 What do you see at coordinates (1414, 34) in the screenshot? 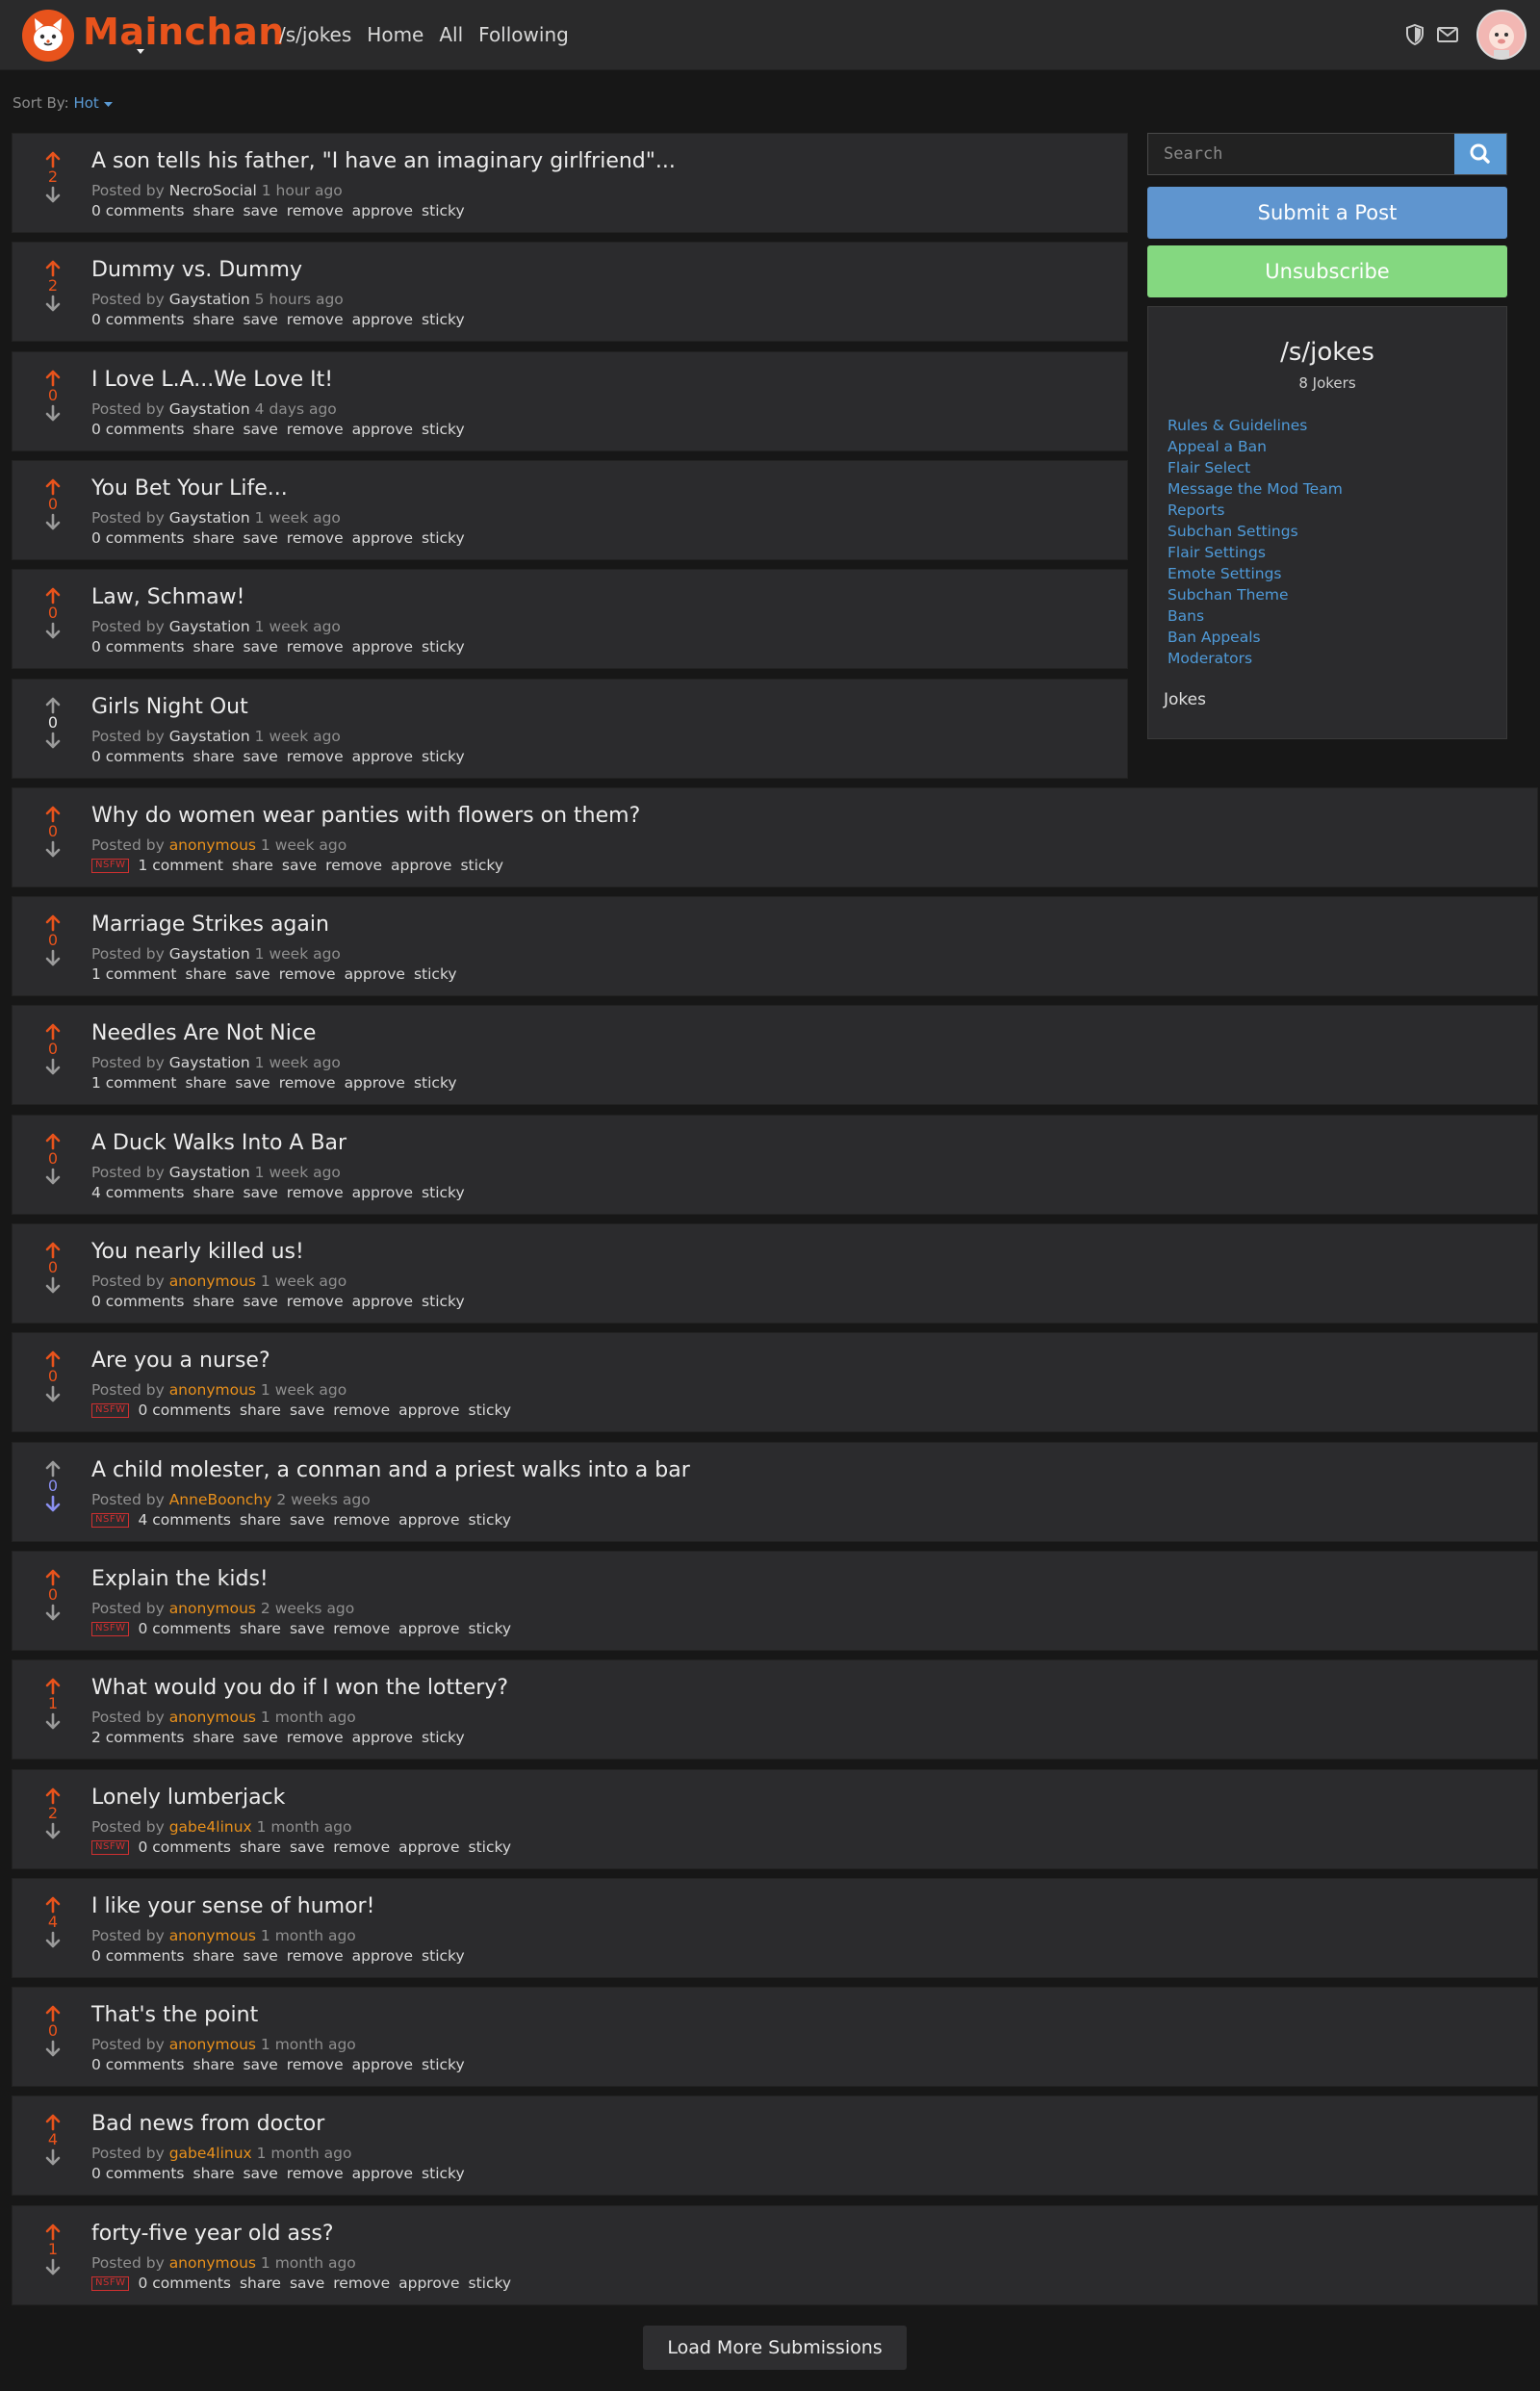
I see `shield-icon` at bounding box center [1414, 34].